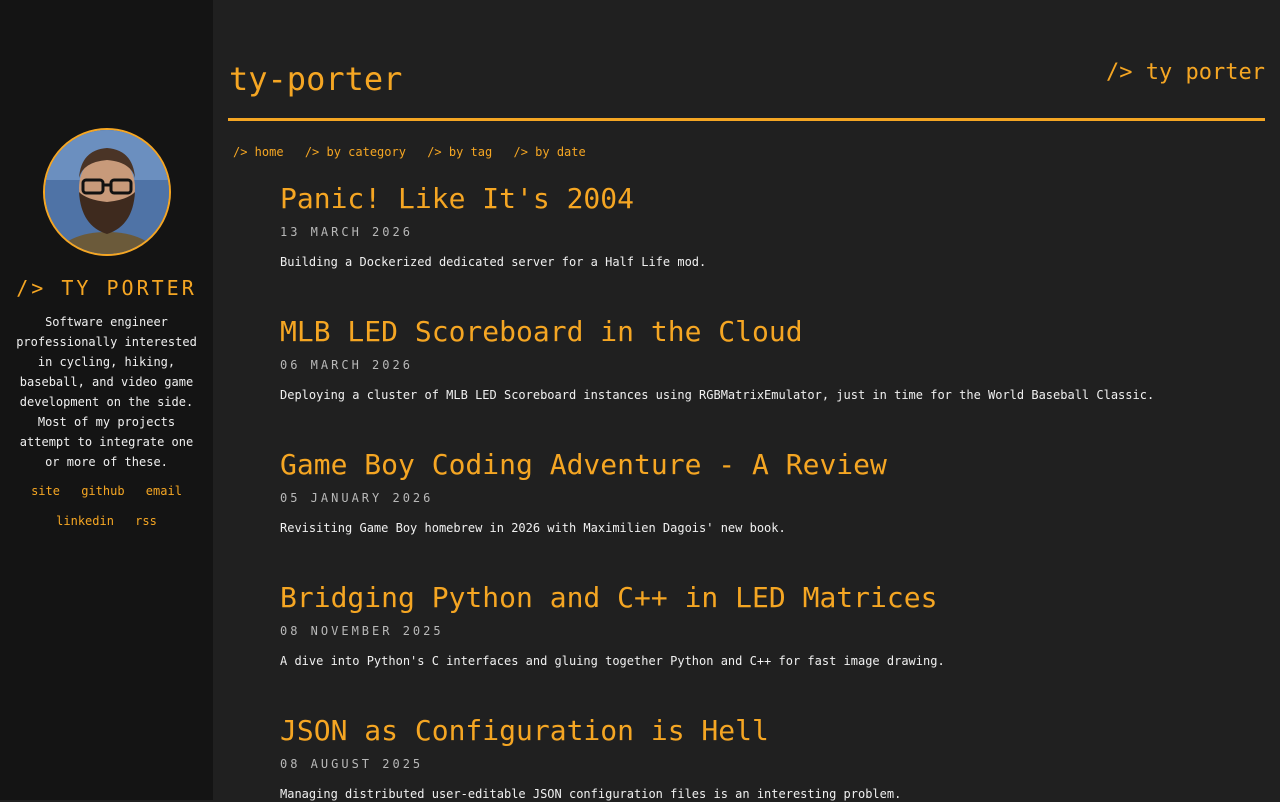 This screenshot has width=1280, height=802. I want to click on brand-link: /> ty porter, so click(1185, 72).